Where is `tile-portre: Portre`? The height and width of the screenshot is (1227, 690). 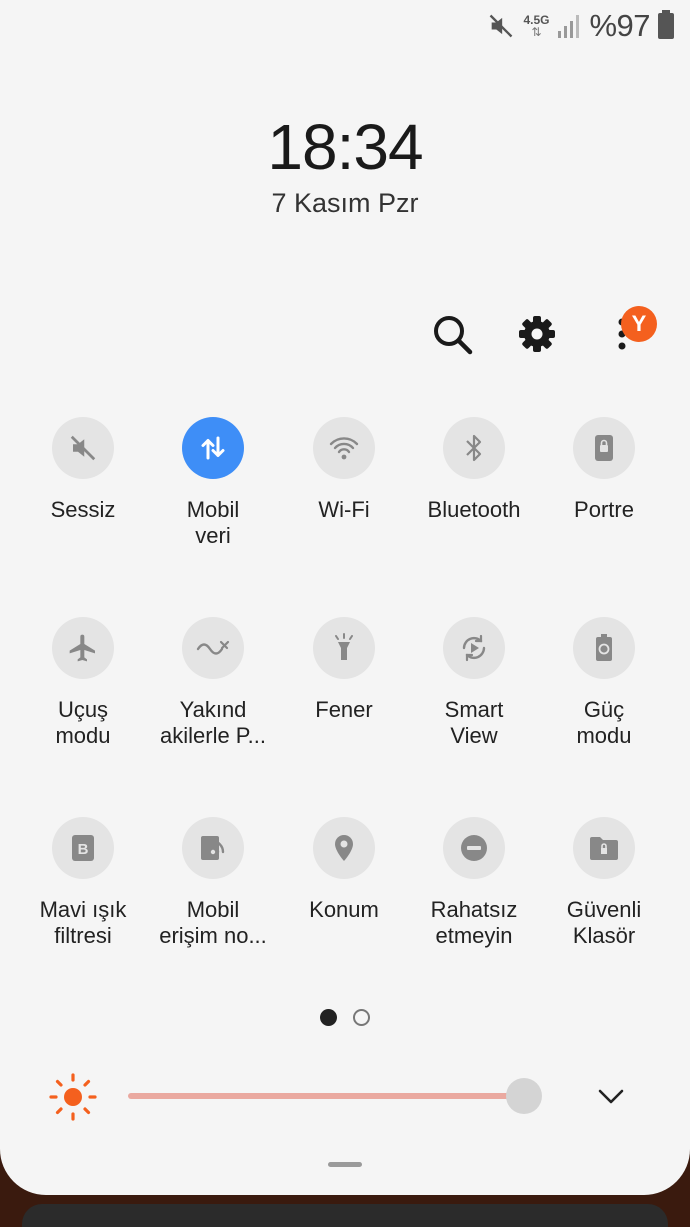 tile-portre: Portre is located at coordinates (604, 470).